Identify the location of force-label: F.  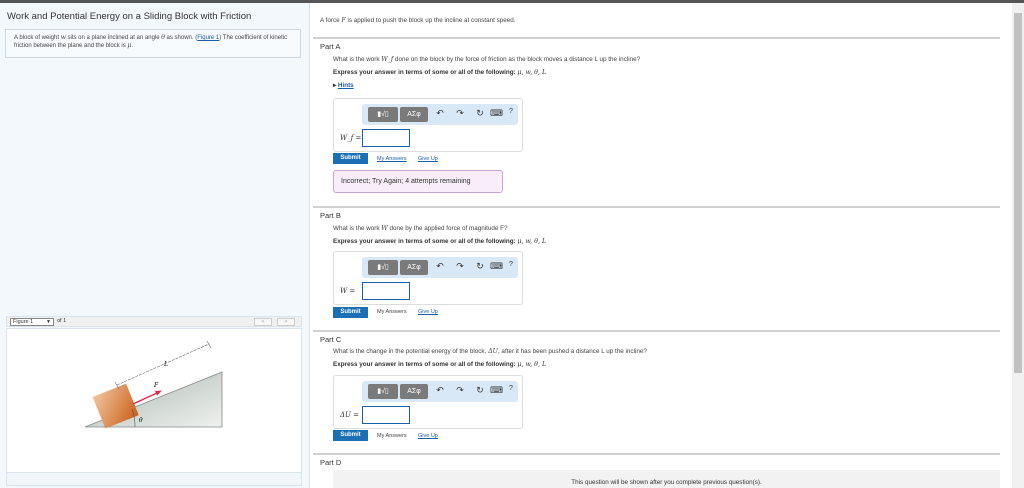
(156, 385).